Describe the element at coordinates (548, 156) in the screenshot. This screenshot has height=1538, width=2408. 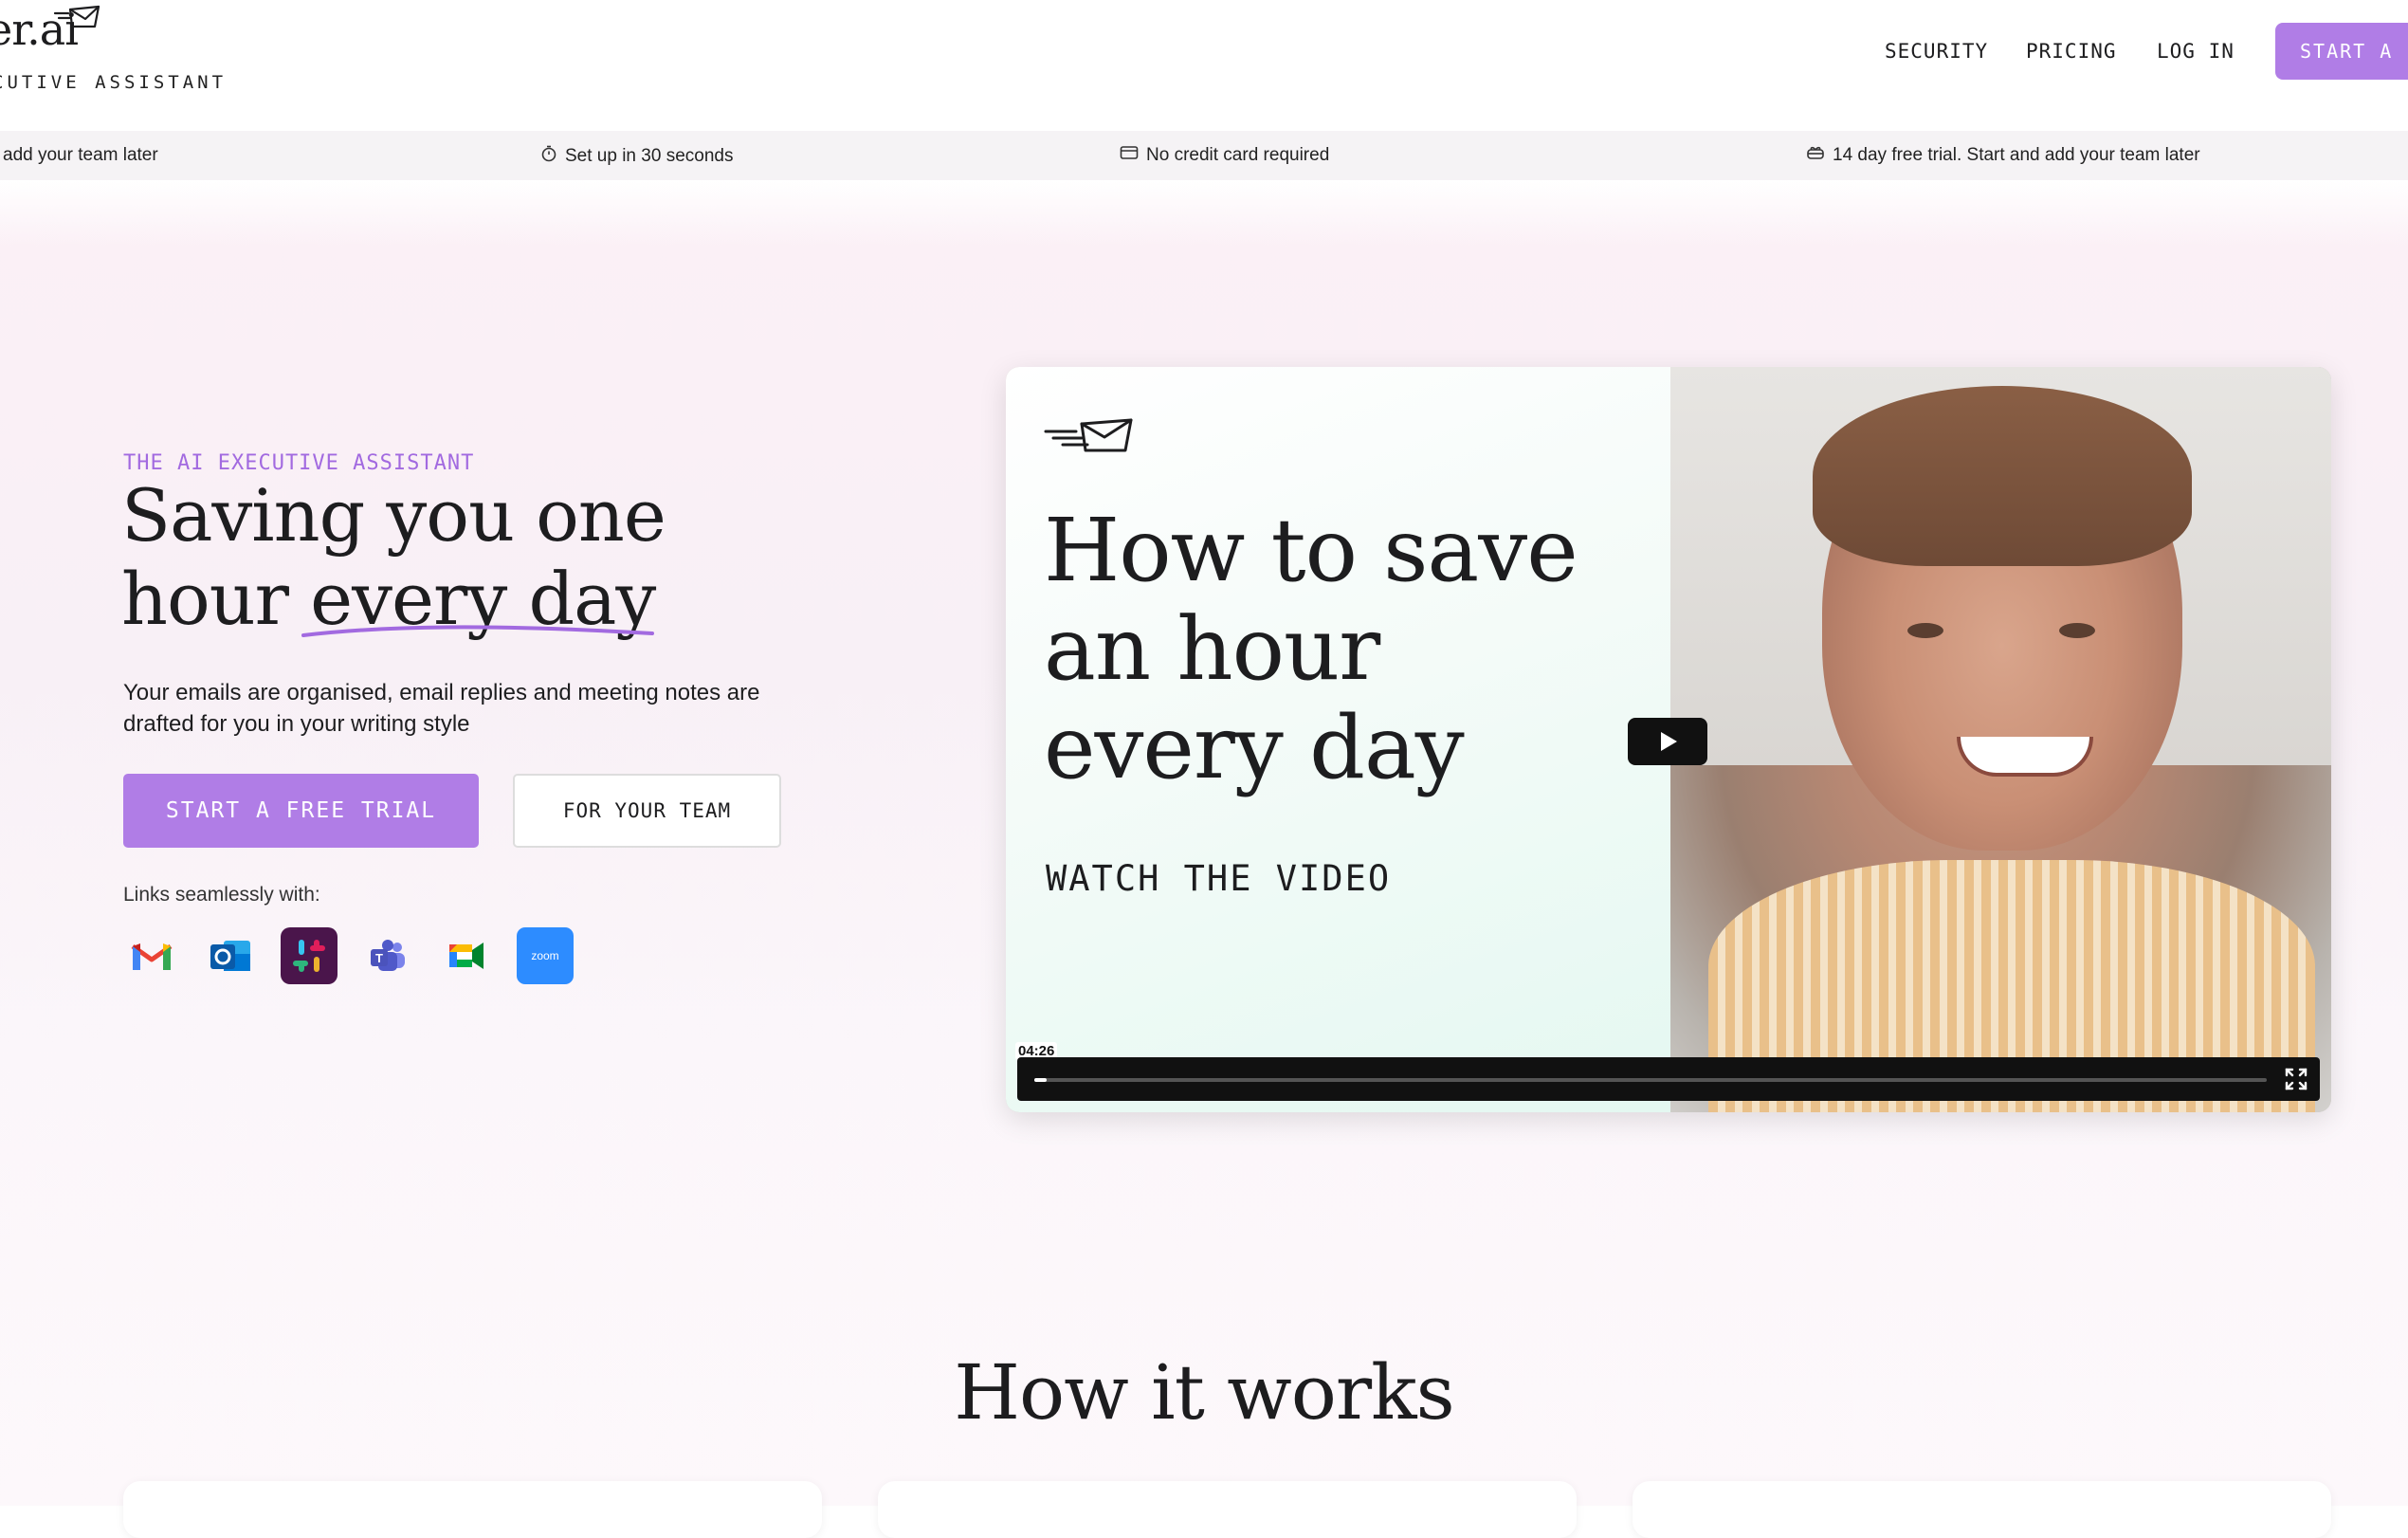
I see `stopwatch-icon` at that location.